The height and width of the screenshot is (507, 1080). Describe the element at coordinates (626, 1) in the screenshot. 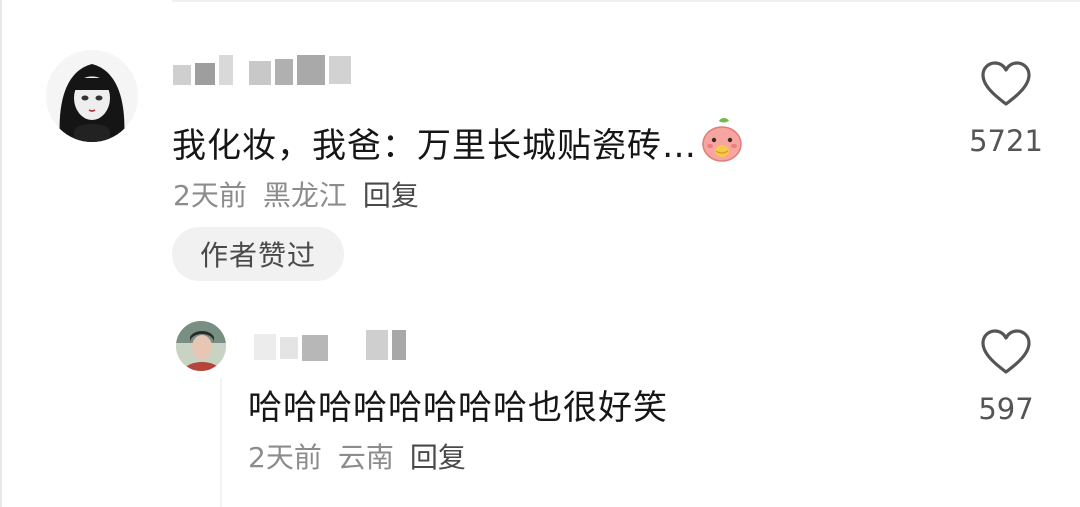

I see `top-divider` at that location.